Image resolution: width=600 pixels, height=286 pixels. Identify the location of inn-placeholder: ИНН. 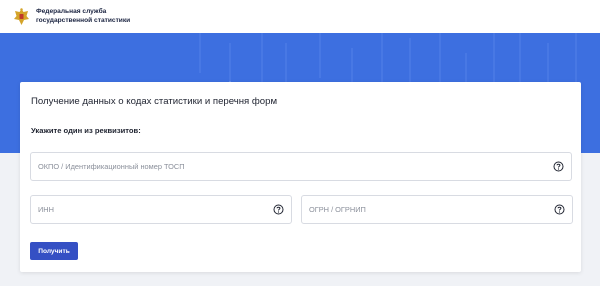
(46, 209).